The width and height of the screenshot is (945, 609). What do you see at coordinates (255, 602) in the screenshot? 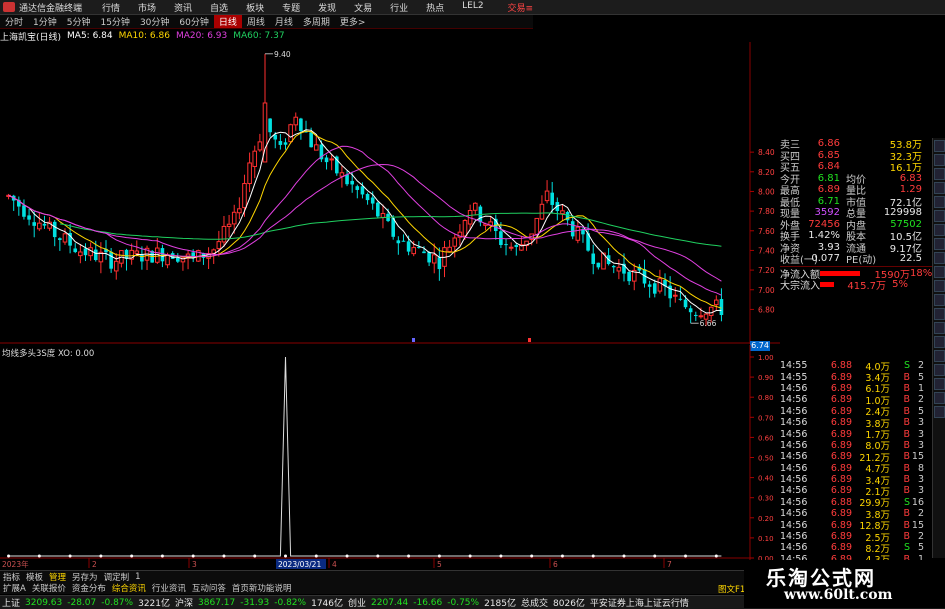
I see `hs-index-change: -31.93` at bounding box center [255, 602].